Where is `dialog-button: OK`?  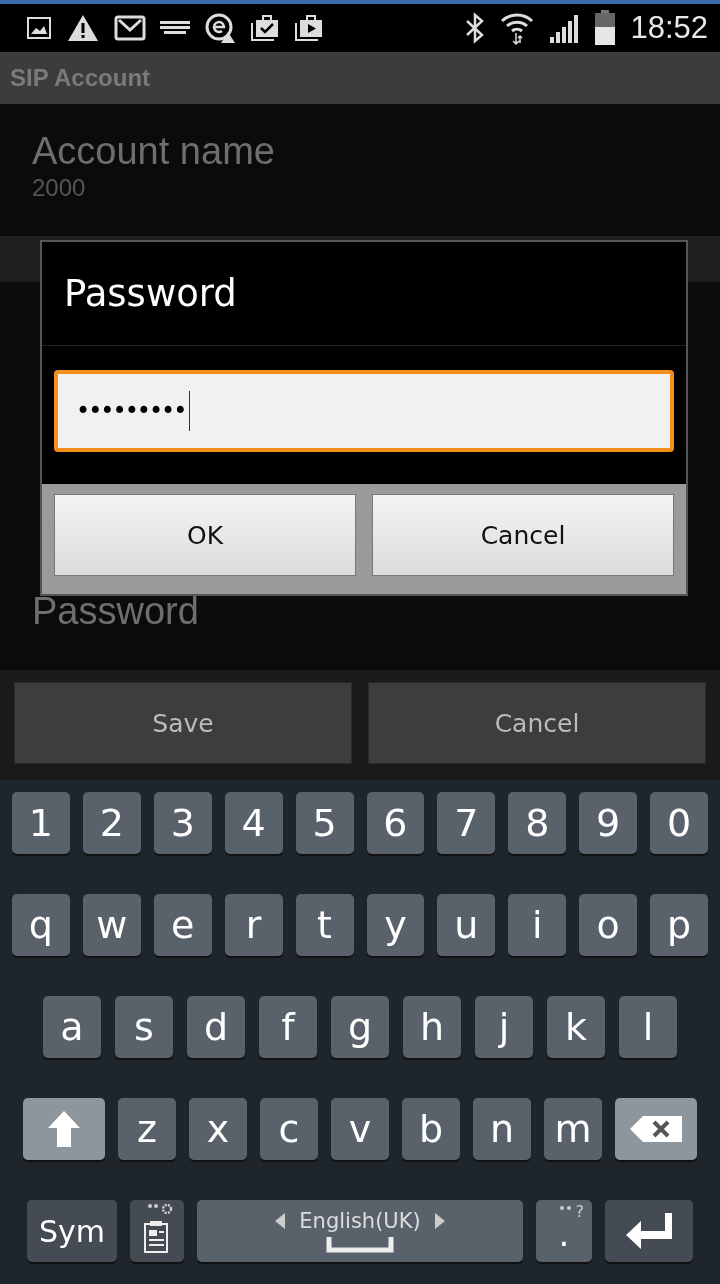
dialog-button: OK is located at coordinates (205, 535).